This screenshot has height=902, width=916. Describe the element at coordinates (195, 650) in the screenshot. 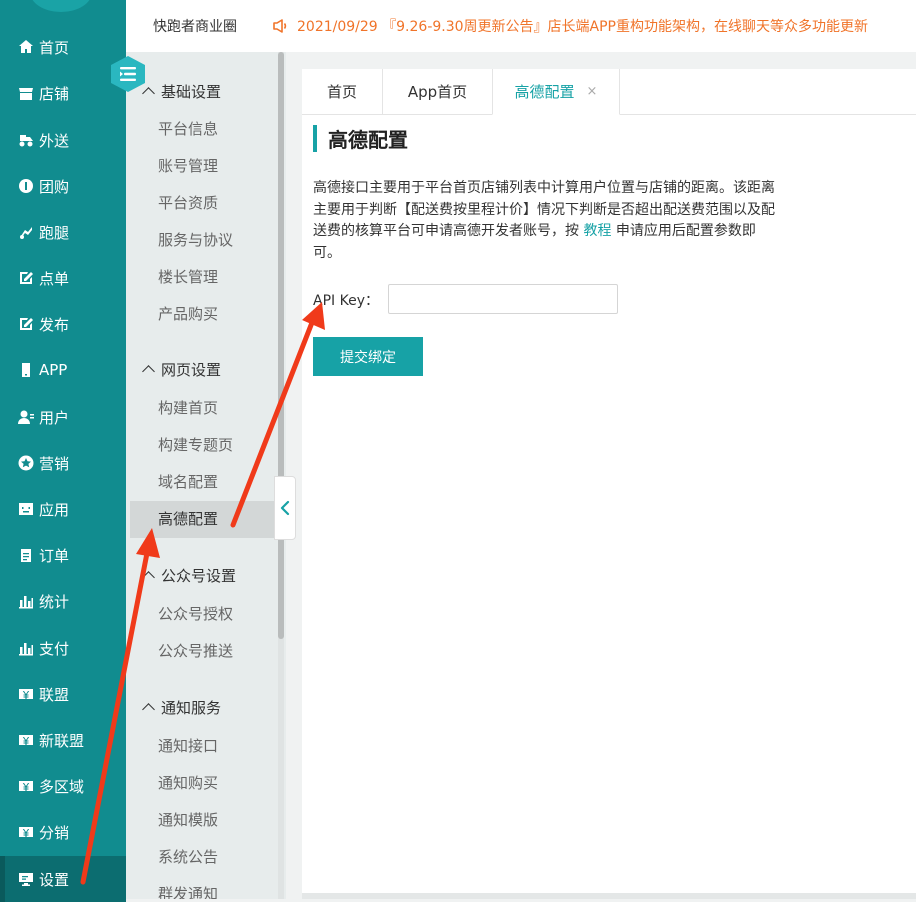

I see `subnav-item: 公众号推送` at that location.